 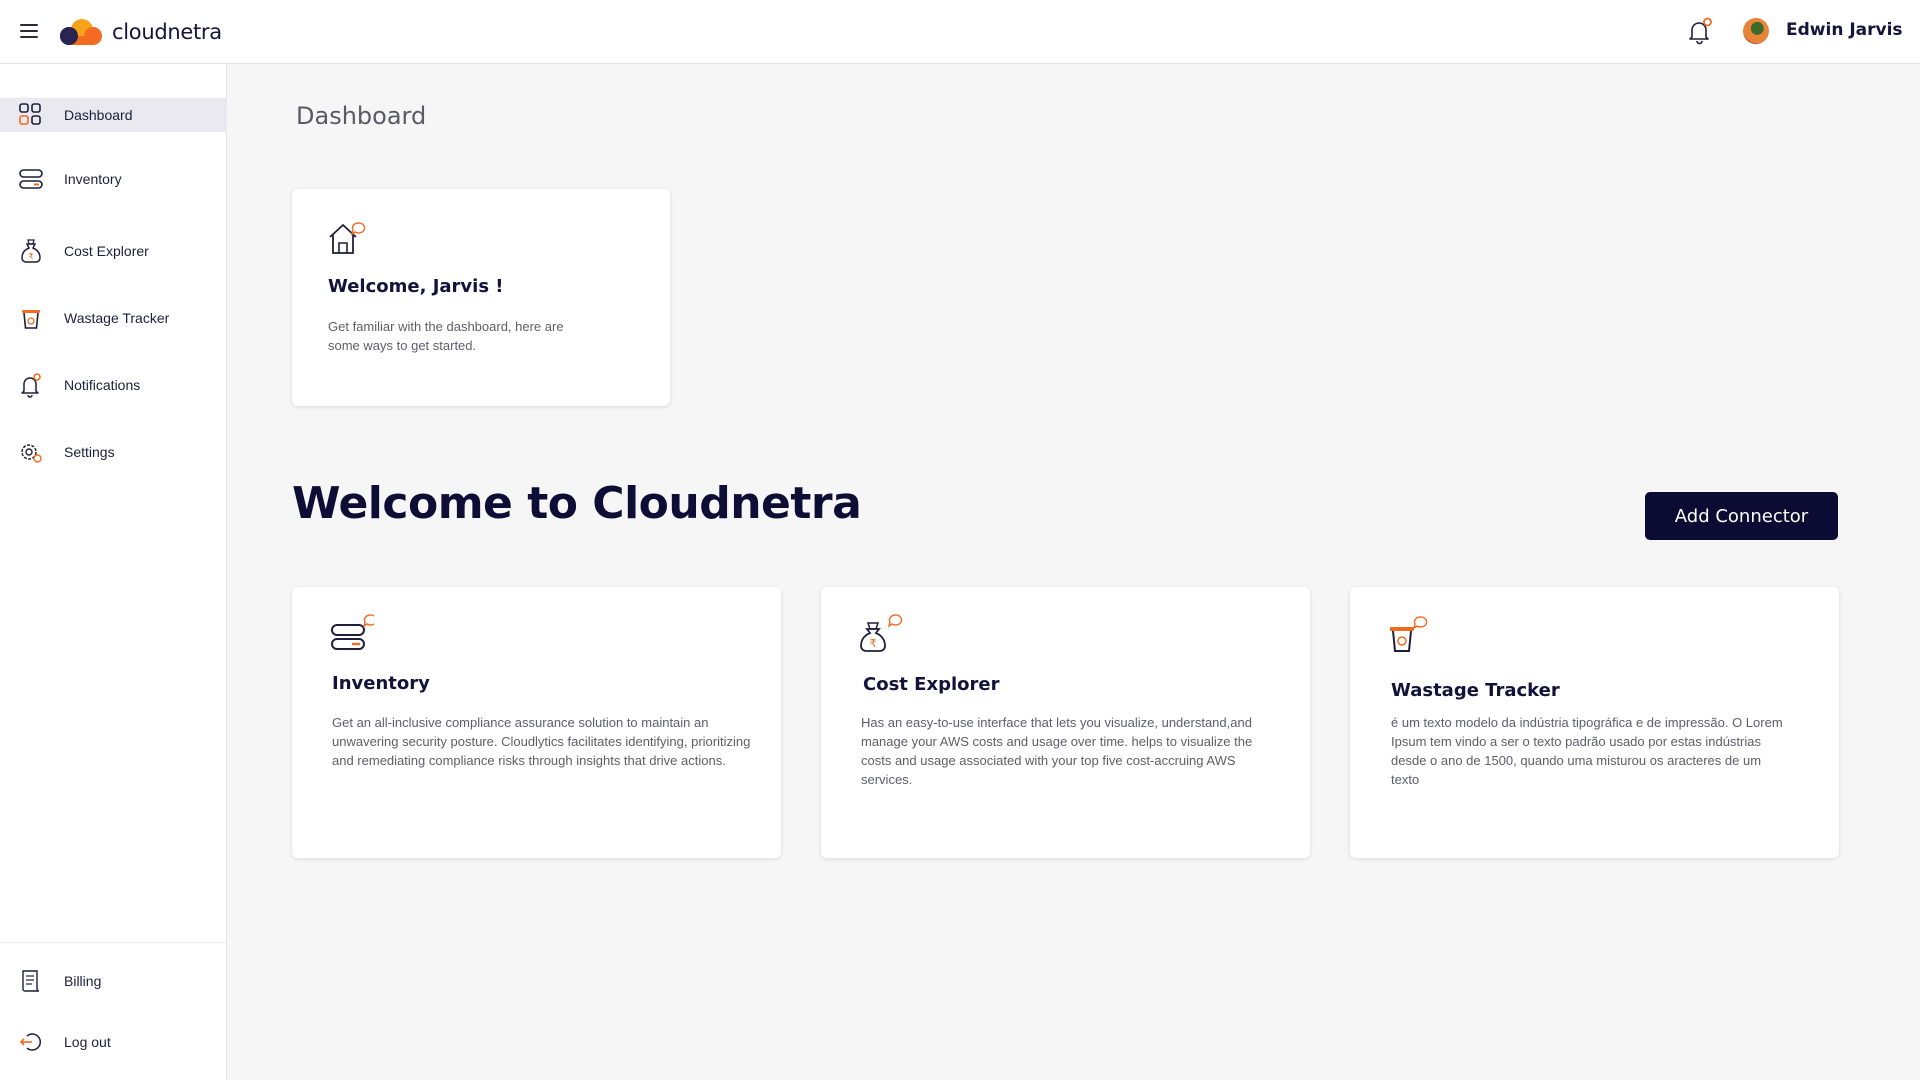 I want to click on notification-bell-icon, so click(x=1699, y=31).